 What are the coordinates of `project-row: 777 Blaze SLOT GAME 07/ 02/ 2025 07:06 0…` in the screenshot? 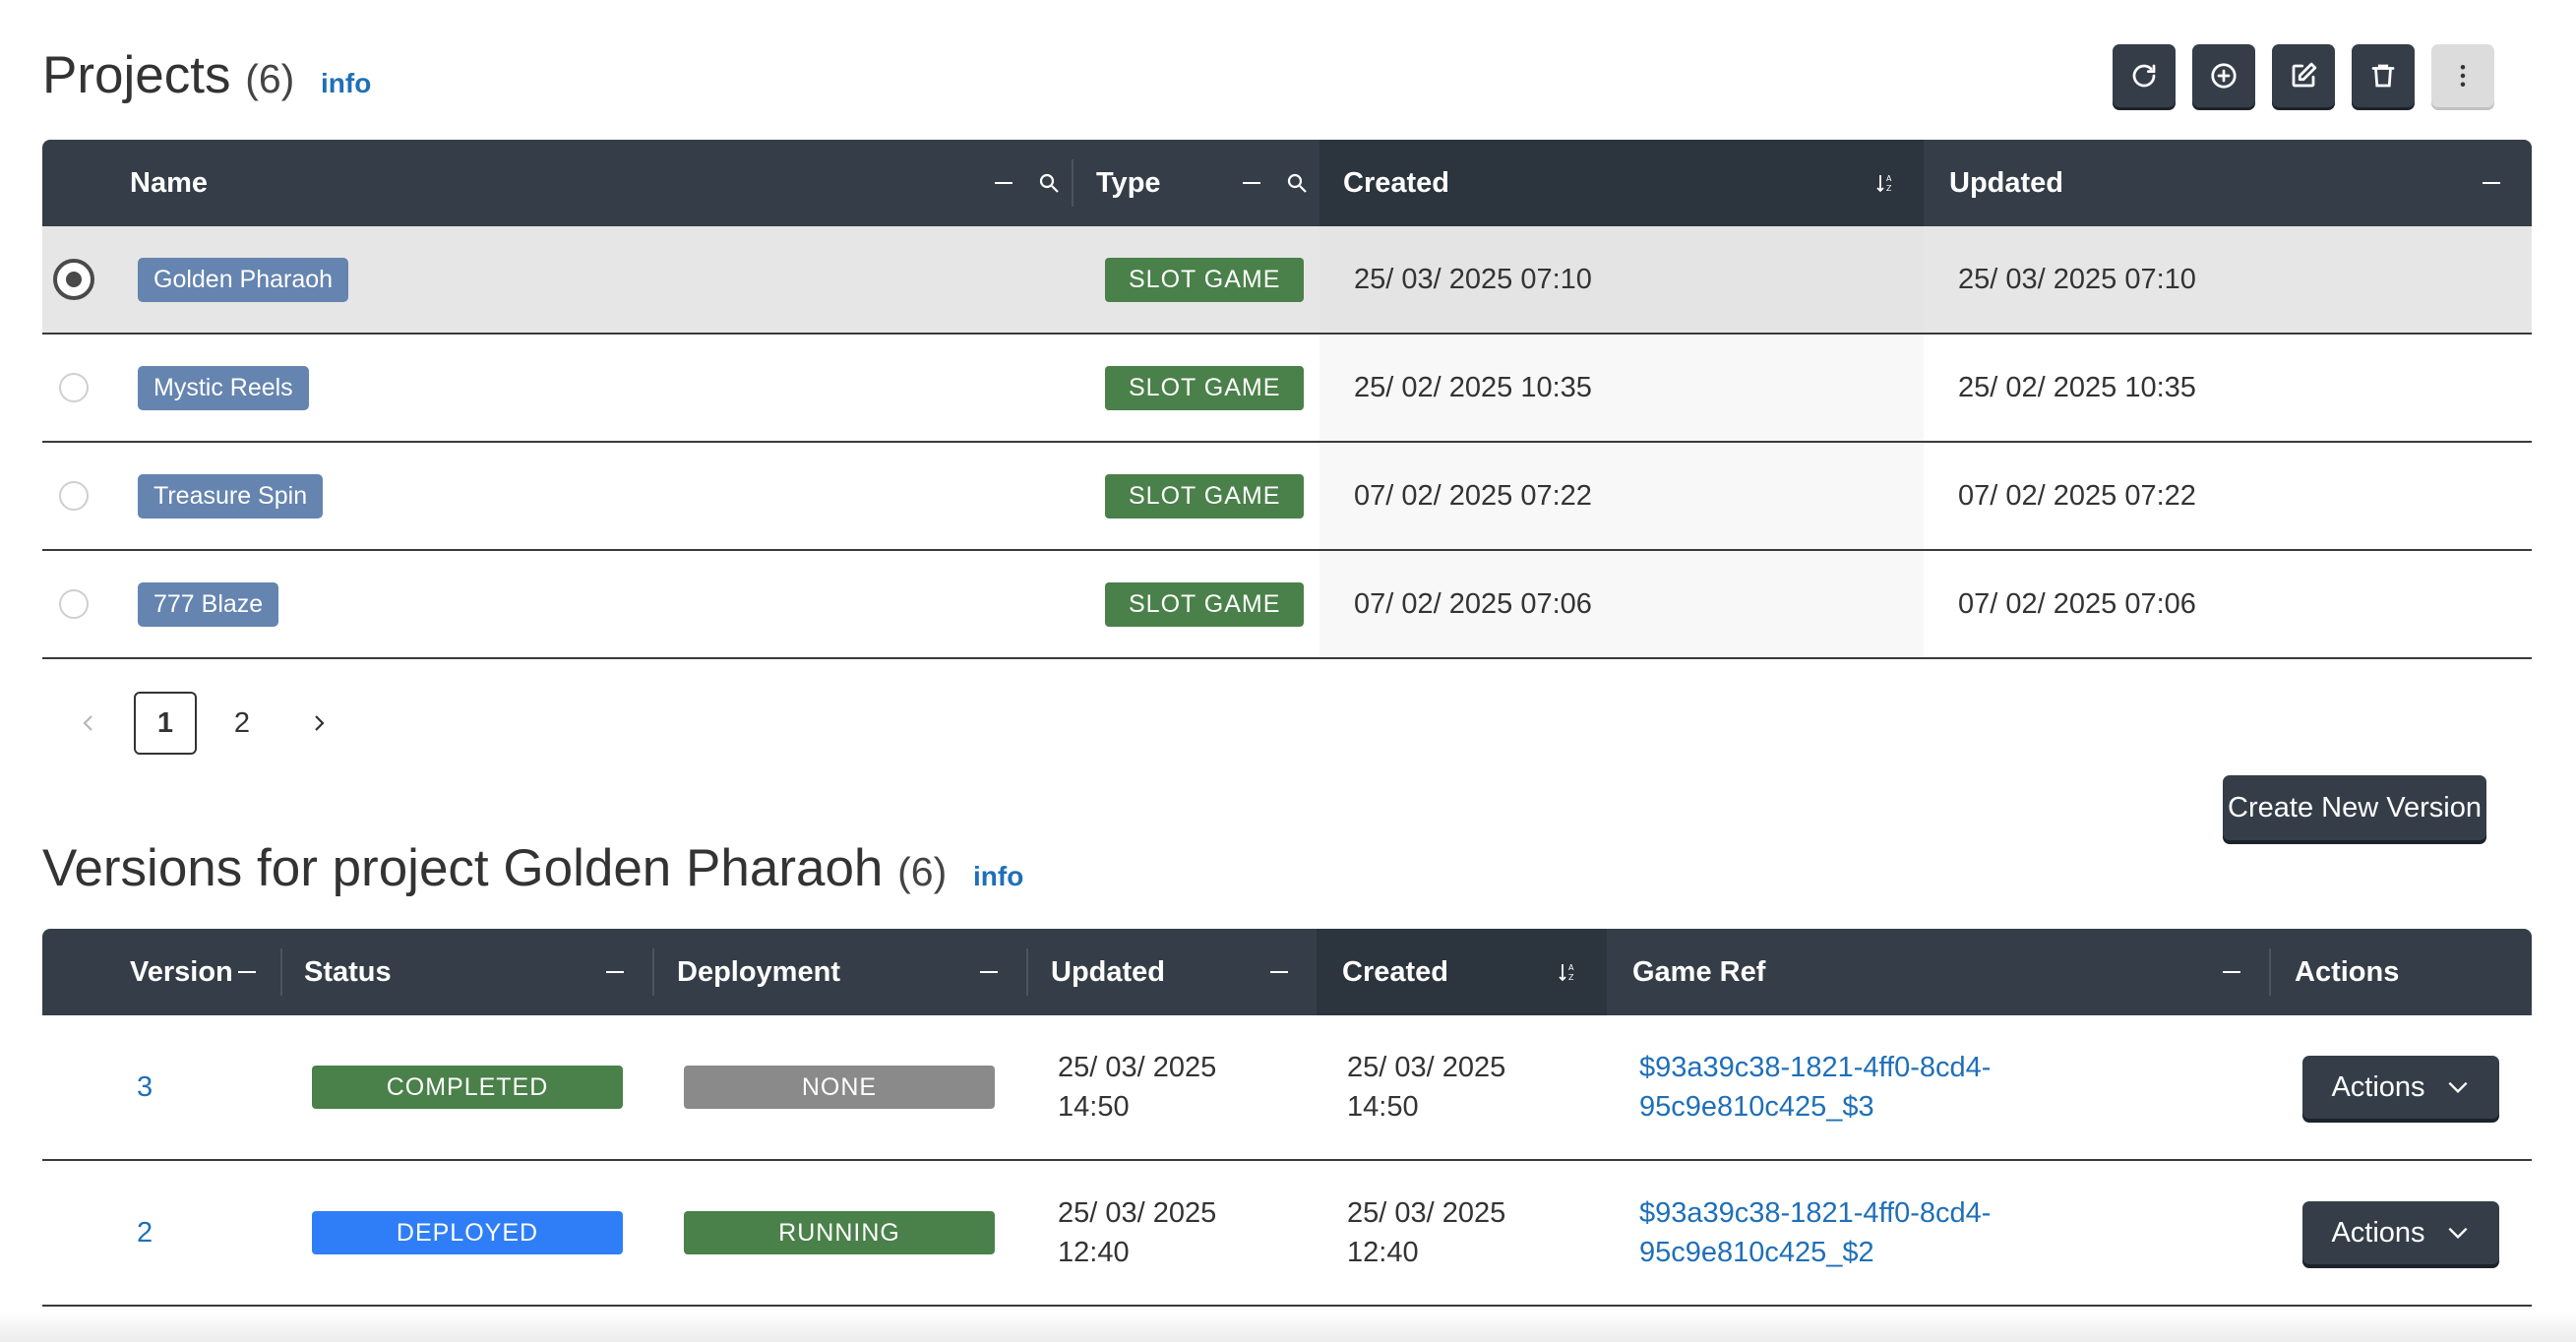 It's located at (1287, 605).